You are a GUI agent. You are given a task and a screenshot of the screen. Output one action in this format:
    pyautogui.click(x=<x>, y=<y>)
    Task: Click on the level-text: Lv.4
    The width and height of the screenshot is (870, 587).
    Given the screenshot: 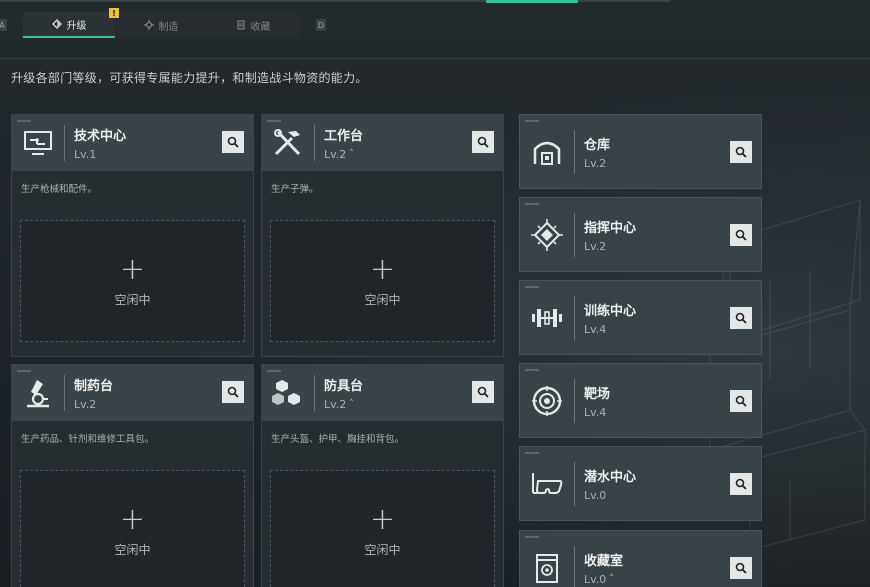 What is the action you would take?
    pyautogui.click(x=595, y=329)
    